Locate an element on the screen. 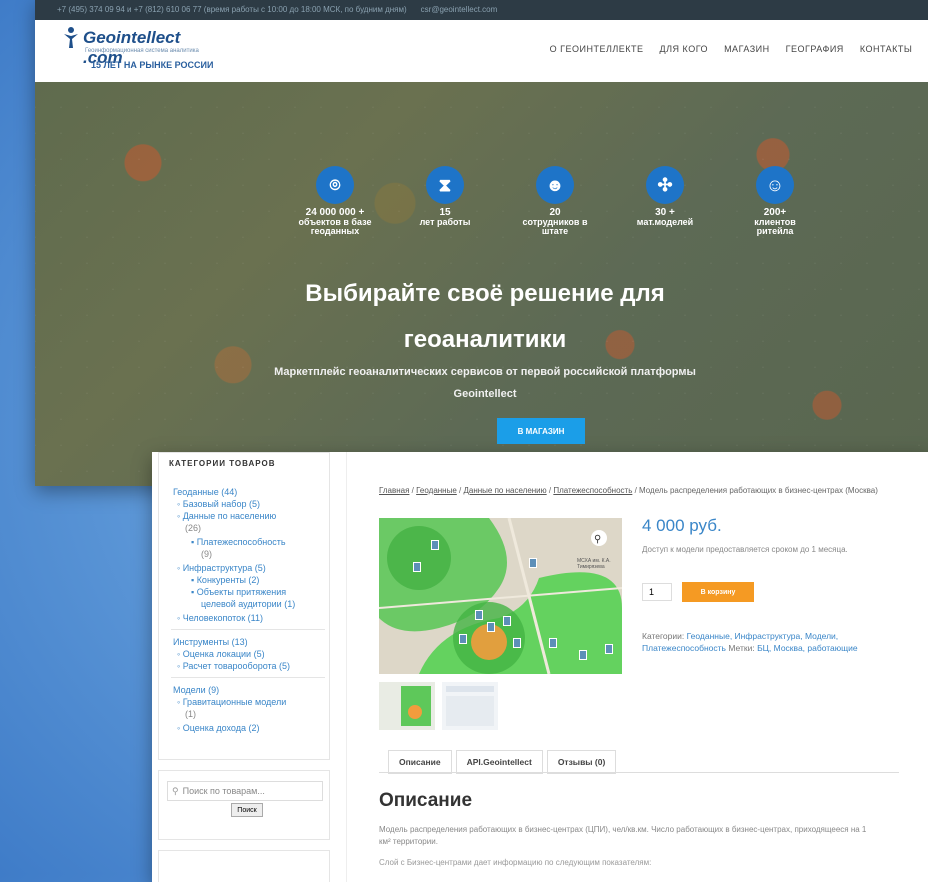 This screenshot has width=928, height=882. network-icon: ✣ is located at coordinates (665, 185).